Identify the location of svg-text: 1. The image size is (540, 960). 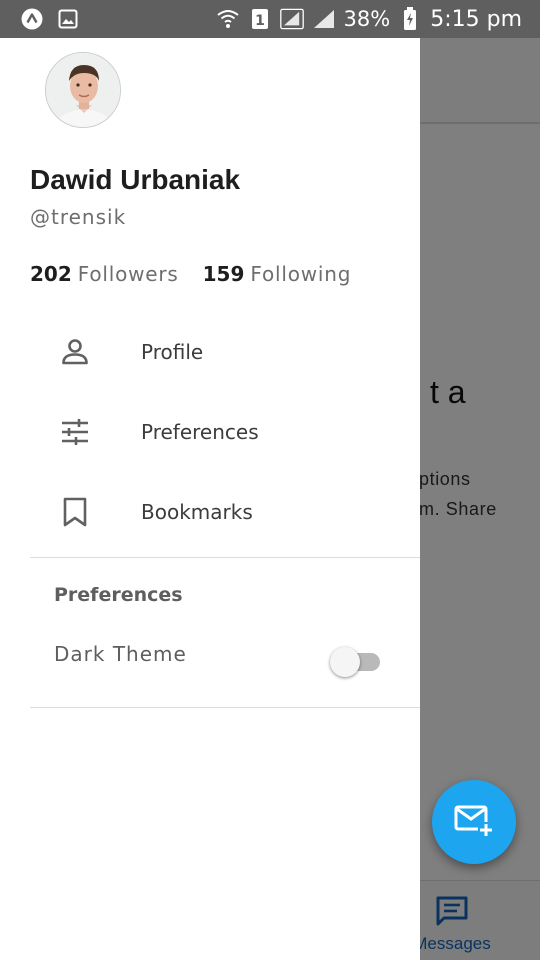
(260, 21).